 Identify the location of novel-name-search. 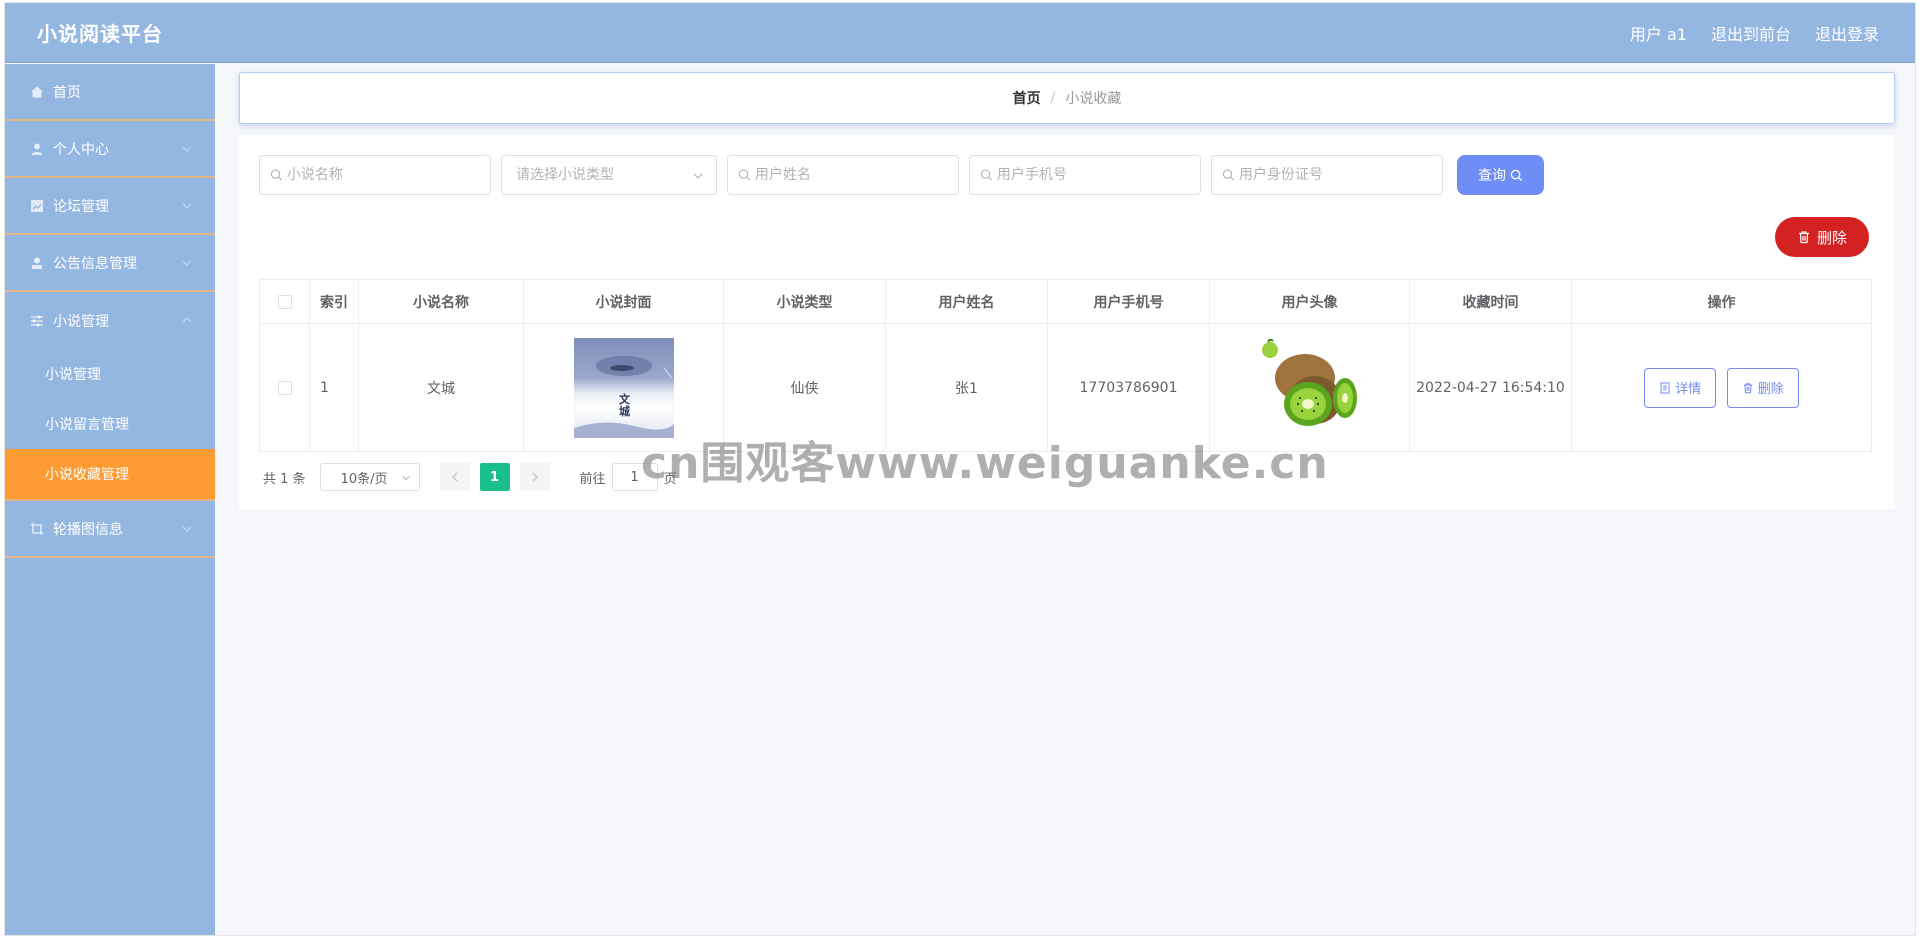
(375, 175).